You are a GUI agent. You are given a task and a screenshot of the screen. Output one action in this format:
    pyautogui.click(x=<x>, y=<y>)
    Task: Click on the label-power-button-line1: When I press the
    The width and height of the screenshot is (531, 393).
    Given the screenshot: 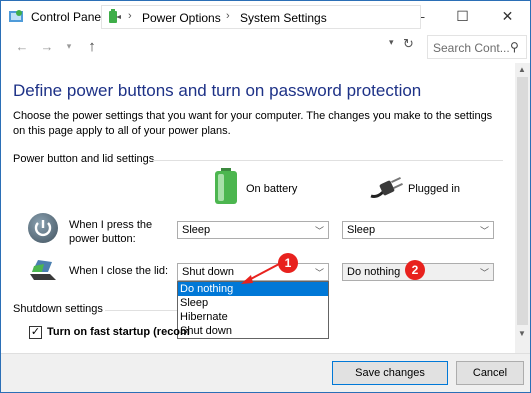 What is the action you would take?
    pyautogui.click(x=111, y=225)
    